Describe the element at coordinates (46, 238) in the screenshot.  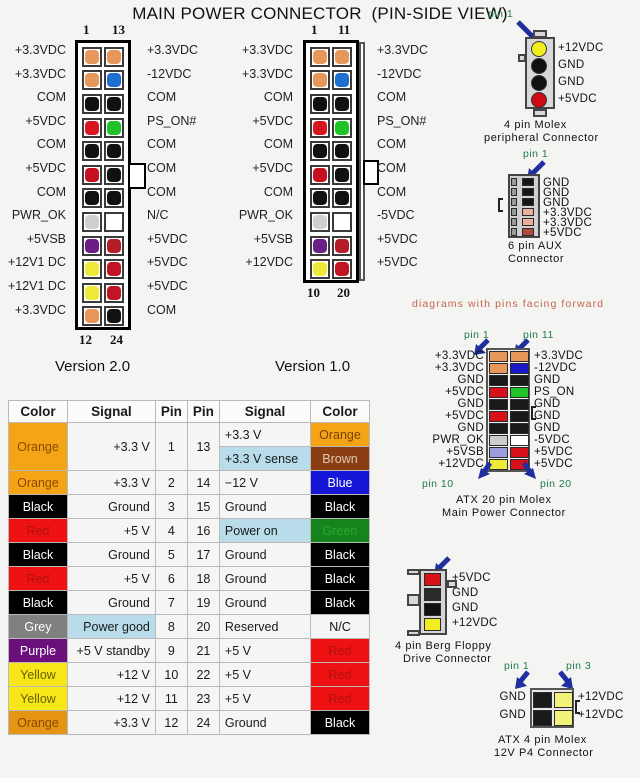
I see `pin-label-left: +5VSB` at that location.